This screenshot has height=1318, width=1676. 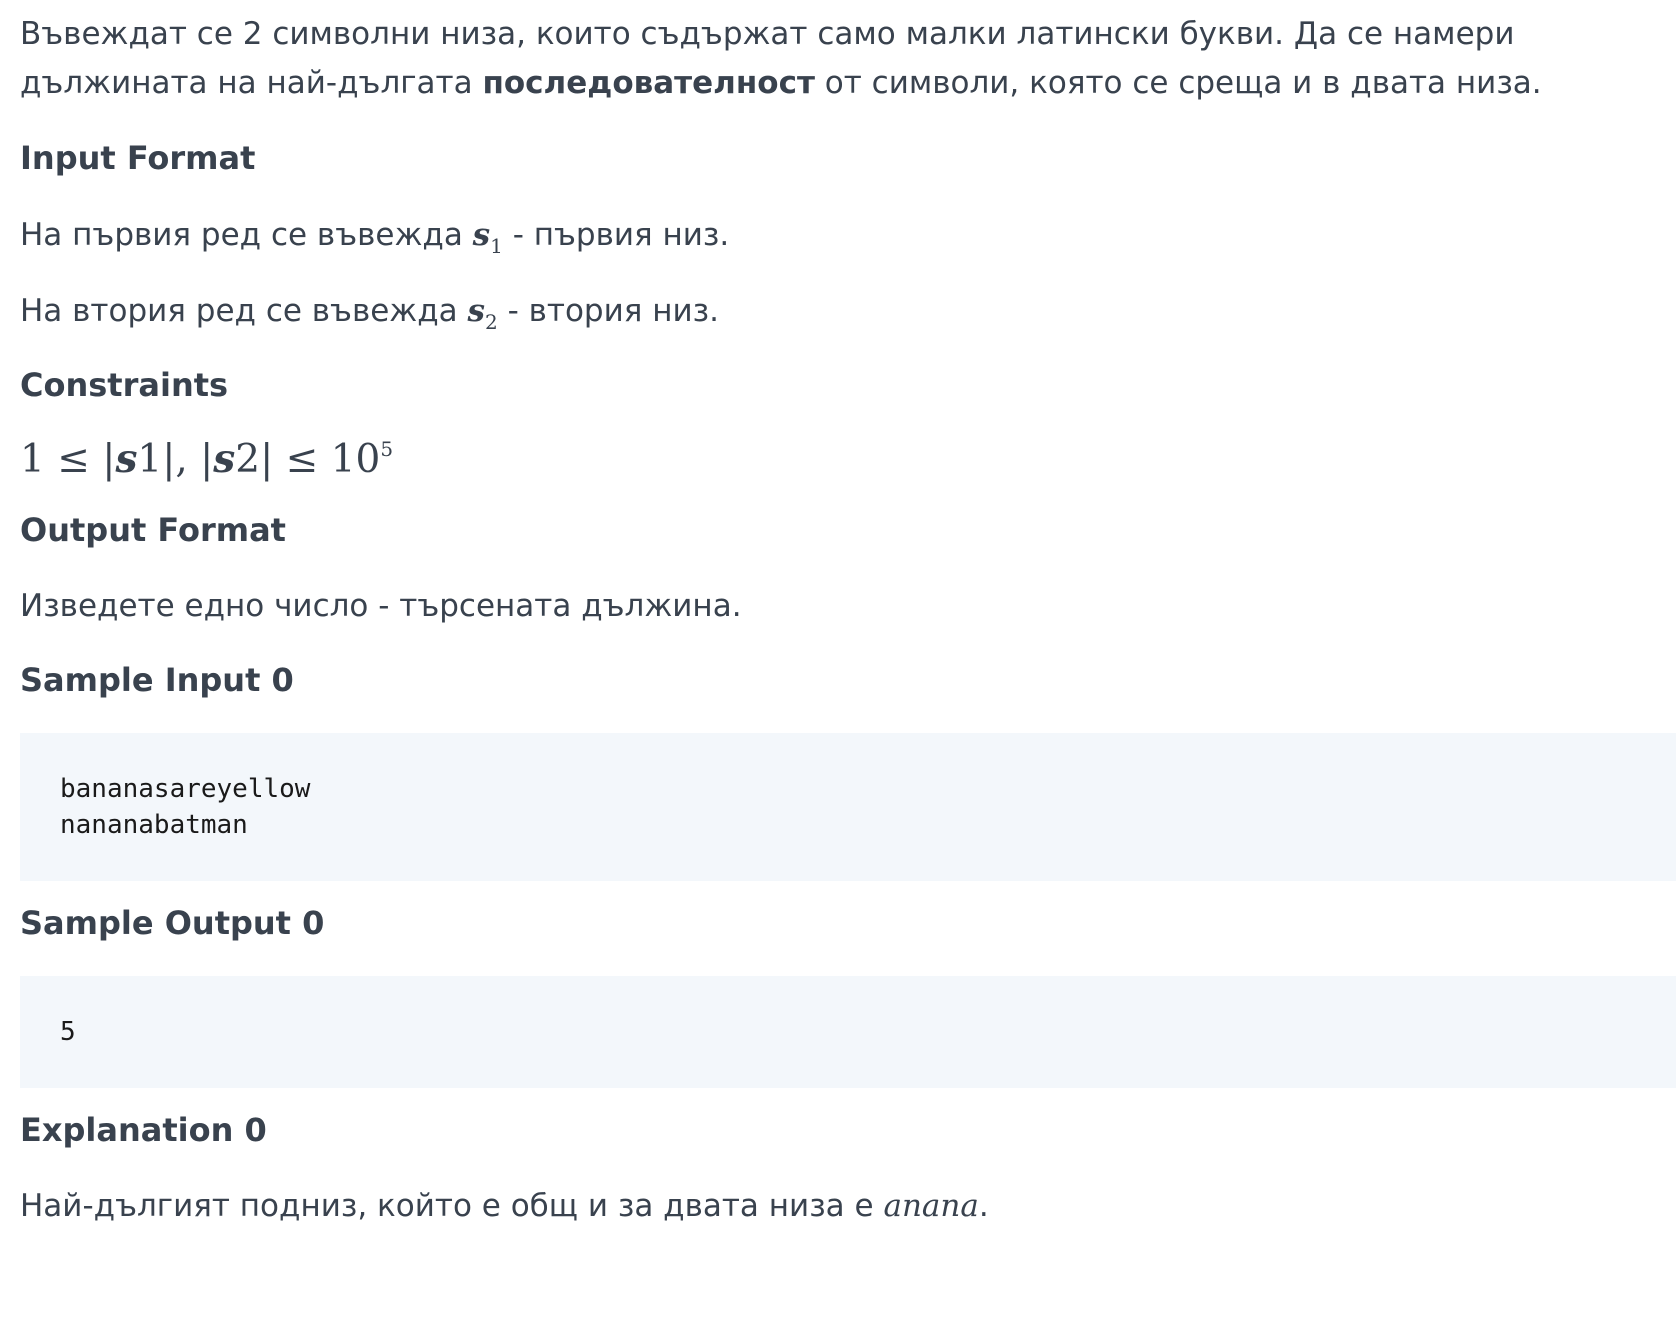 I want to click on input-line-1-suffix: - първия низ., so click(x=616, y=235).